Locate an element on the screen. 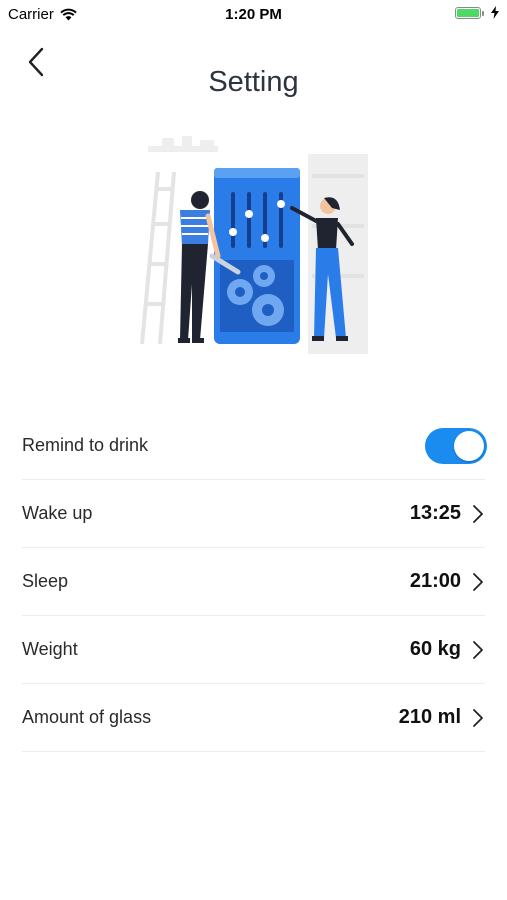 The image size is (507, 900). sleep-row: Sleep 21:00 is located at coordinates (253, 582).